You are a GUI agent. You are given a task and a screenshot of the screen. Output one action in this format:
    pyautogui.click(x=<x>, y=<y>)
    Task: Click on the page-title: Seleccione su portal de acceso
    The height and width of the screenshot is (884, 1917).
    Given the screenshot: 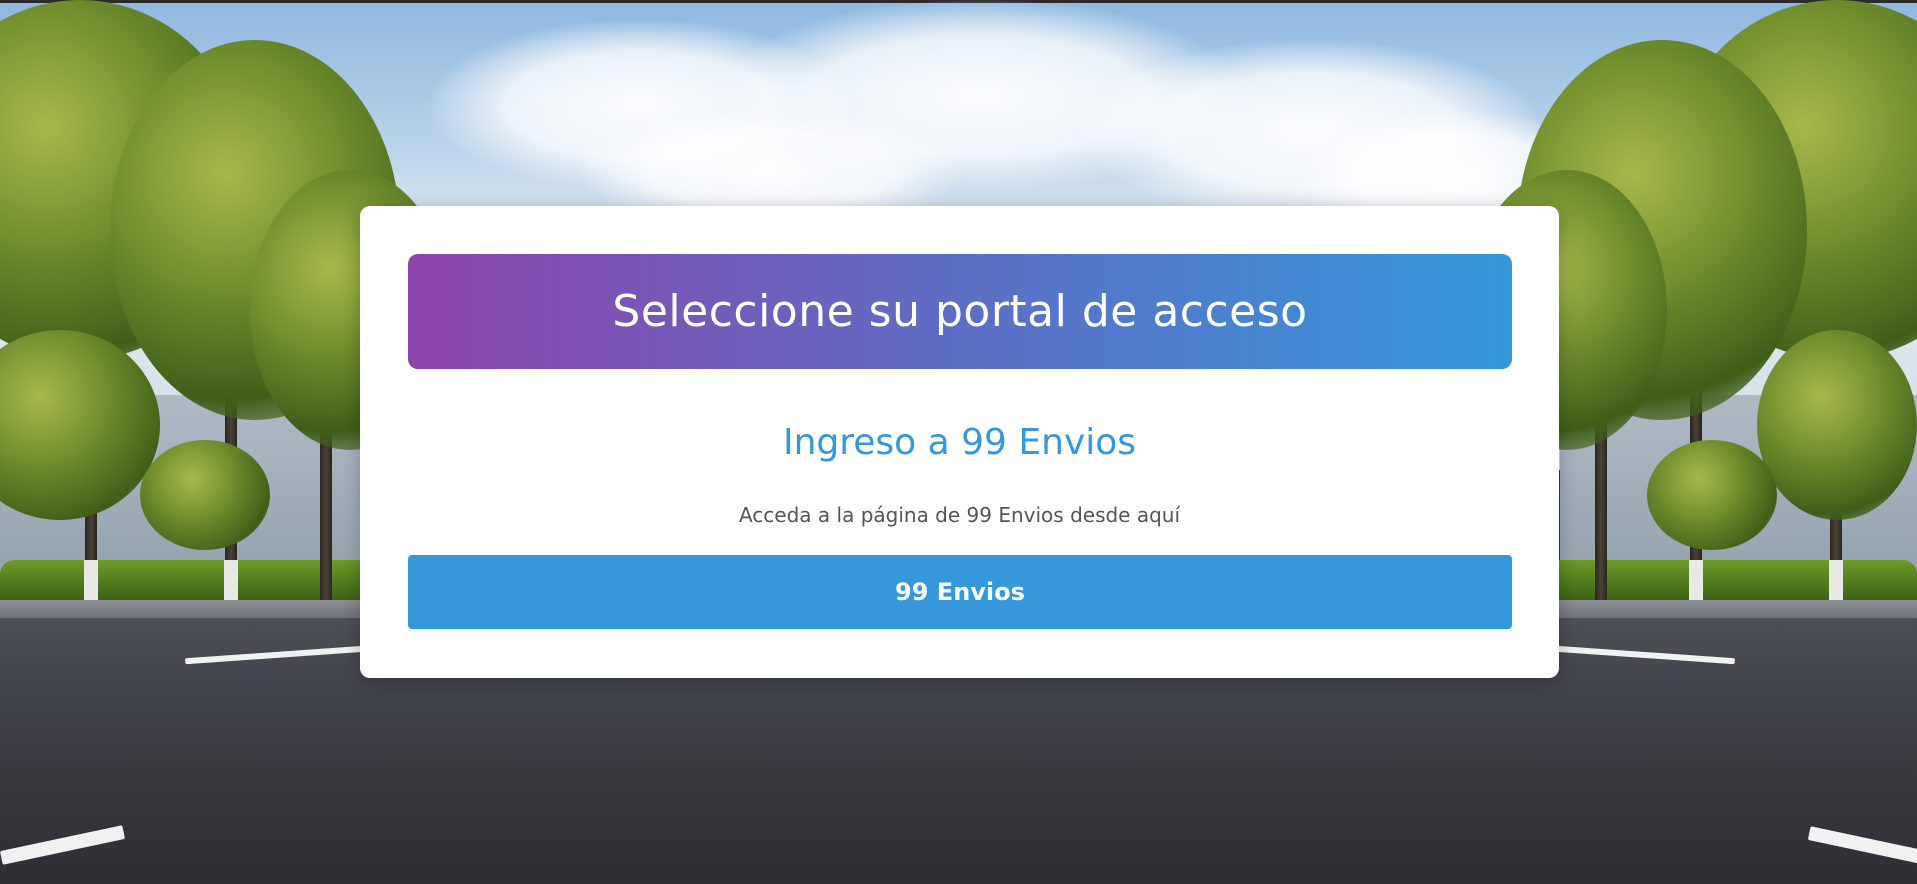 What is the action you would take?
    pyautogui.click(x=960, y=311)
    